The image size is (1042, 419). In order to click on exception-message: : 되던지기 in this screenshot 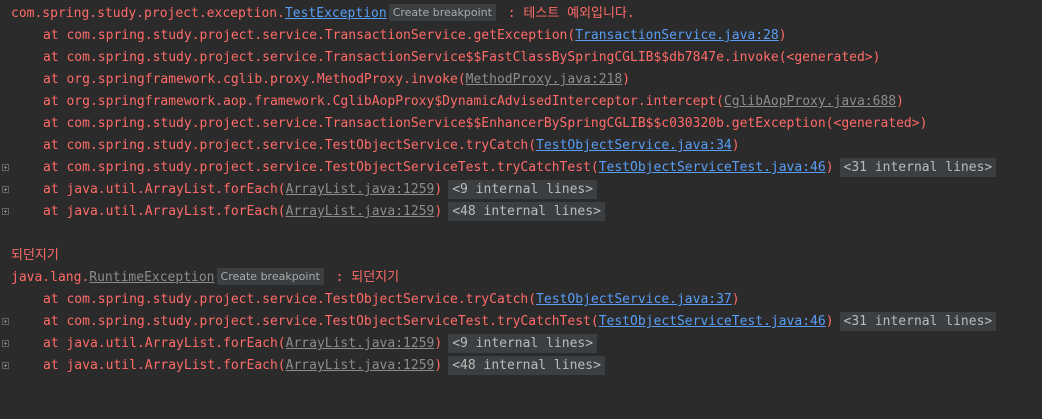, I will do `click(363, 277)`.